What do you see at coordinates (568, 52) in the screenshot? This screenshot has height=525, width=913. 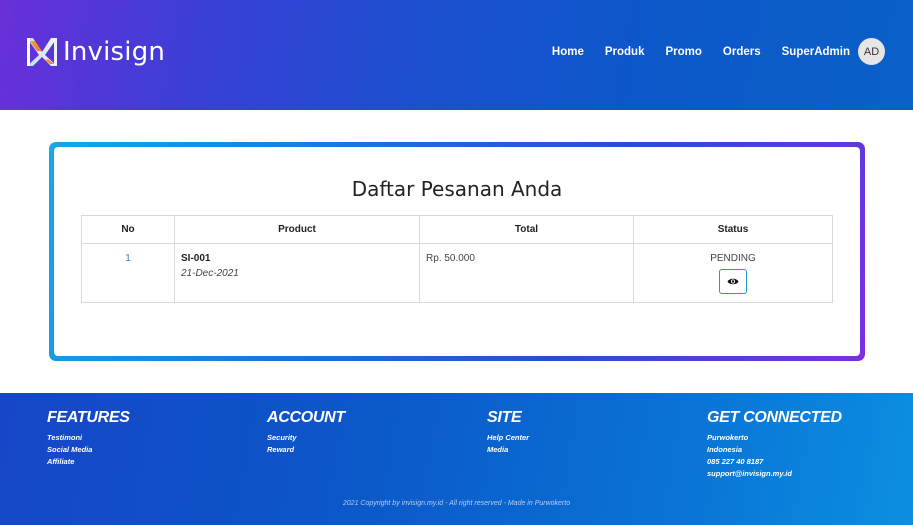 I see `nav-home: Home` at bounding box center [568, 52].